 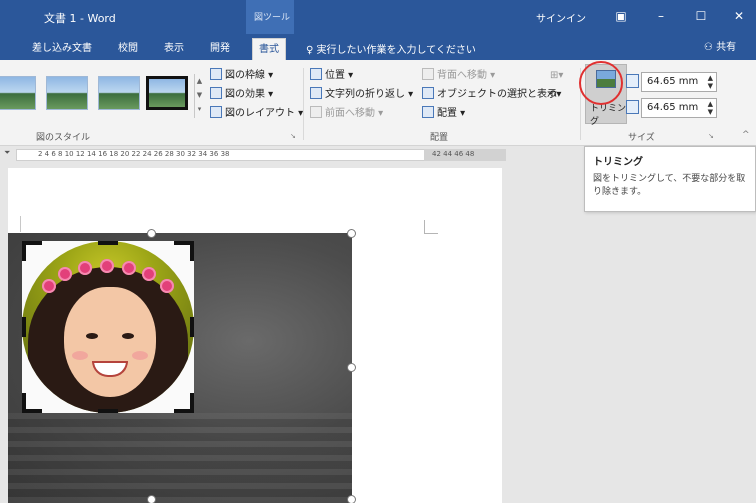 What do you see at coordinates (351, 367) in the screenshot?
I see `resize-handle-right` at bounding box center [351, 367].